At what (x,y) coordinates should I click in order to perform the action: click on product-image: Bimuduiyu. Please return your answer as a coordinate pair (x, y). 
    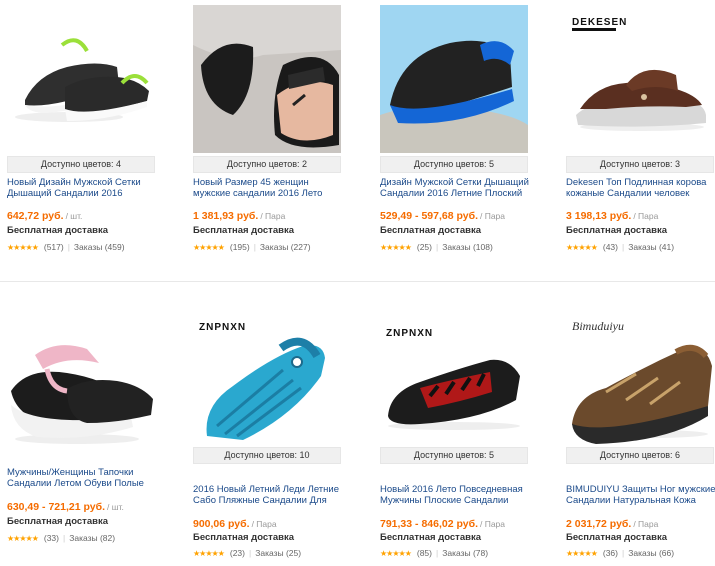
    Looking at the image, I should click on (640, 370).